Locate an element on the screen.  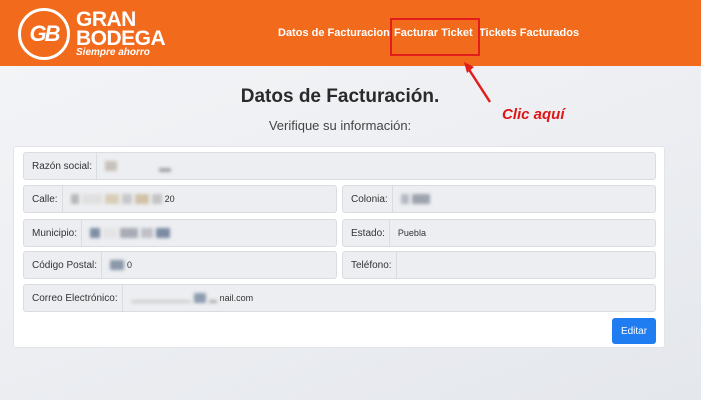
field-municipio: Municipio: is located at coordinates (180, 233).